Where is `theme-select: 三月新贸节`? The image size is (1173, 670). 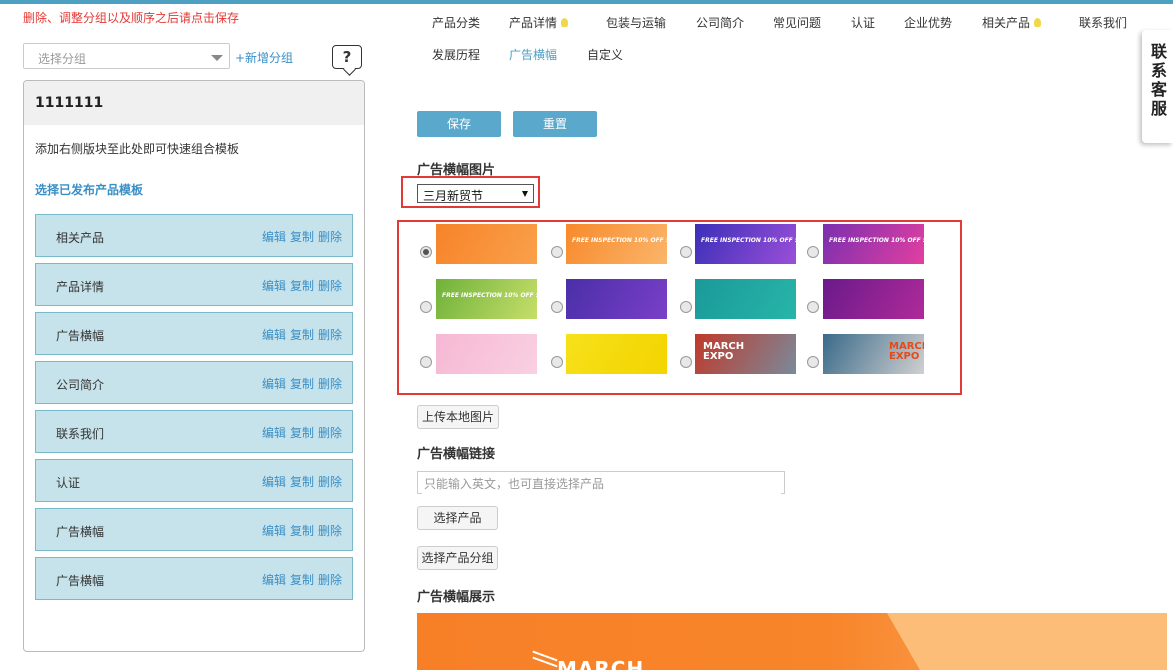 theme-select: 三月新贸节 is located at coordinates (475, 193).